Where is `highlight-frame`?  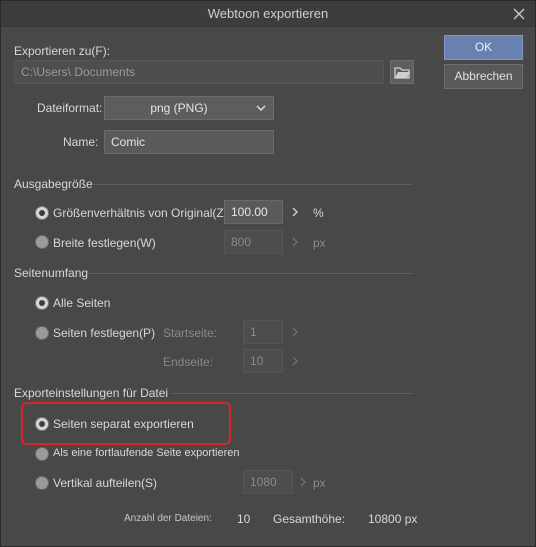 highlight-frame is located at coordinates (126, 423).